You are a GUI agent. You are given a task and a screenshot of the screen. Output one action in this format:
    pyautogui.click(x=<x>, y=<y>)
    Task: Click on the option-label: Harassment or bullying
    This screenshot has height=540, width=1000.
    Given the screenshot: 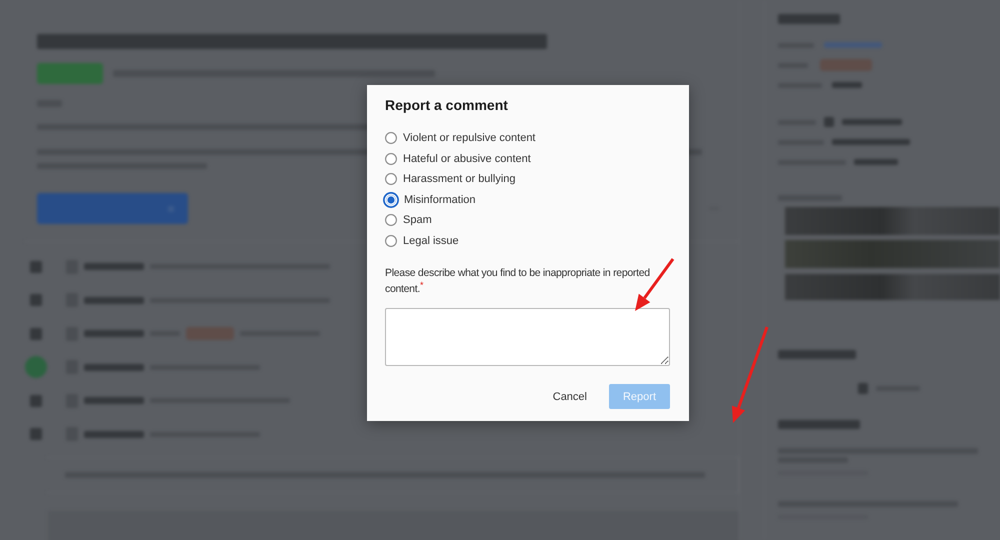 What is the action you would take?
    pyautogui.click(x=459, y=179)
    